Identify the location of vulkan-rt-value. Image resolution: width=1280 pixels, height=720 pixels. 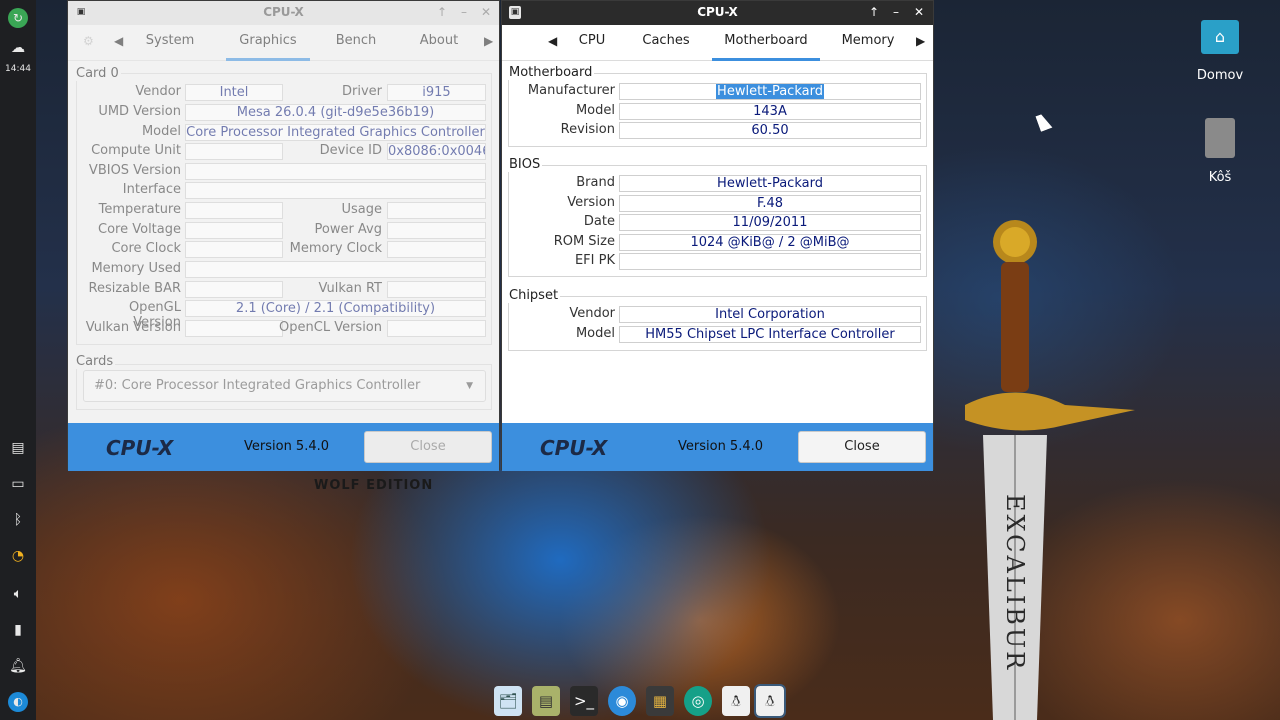
(436, 289).